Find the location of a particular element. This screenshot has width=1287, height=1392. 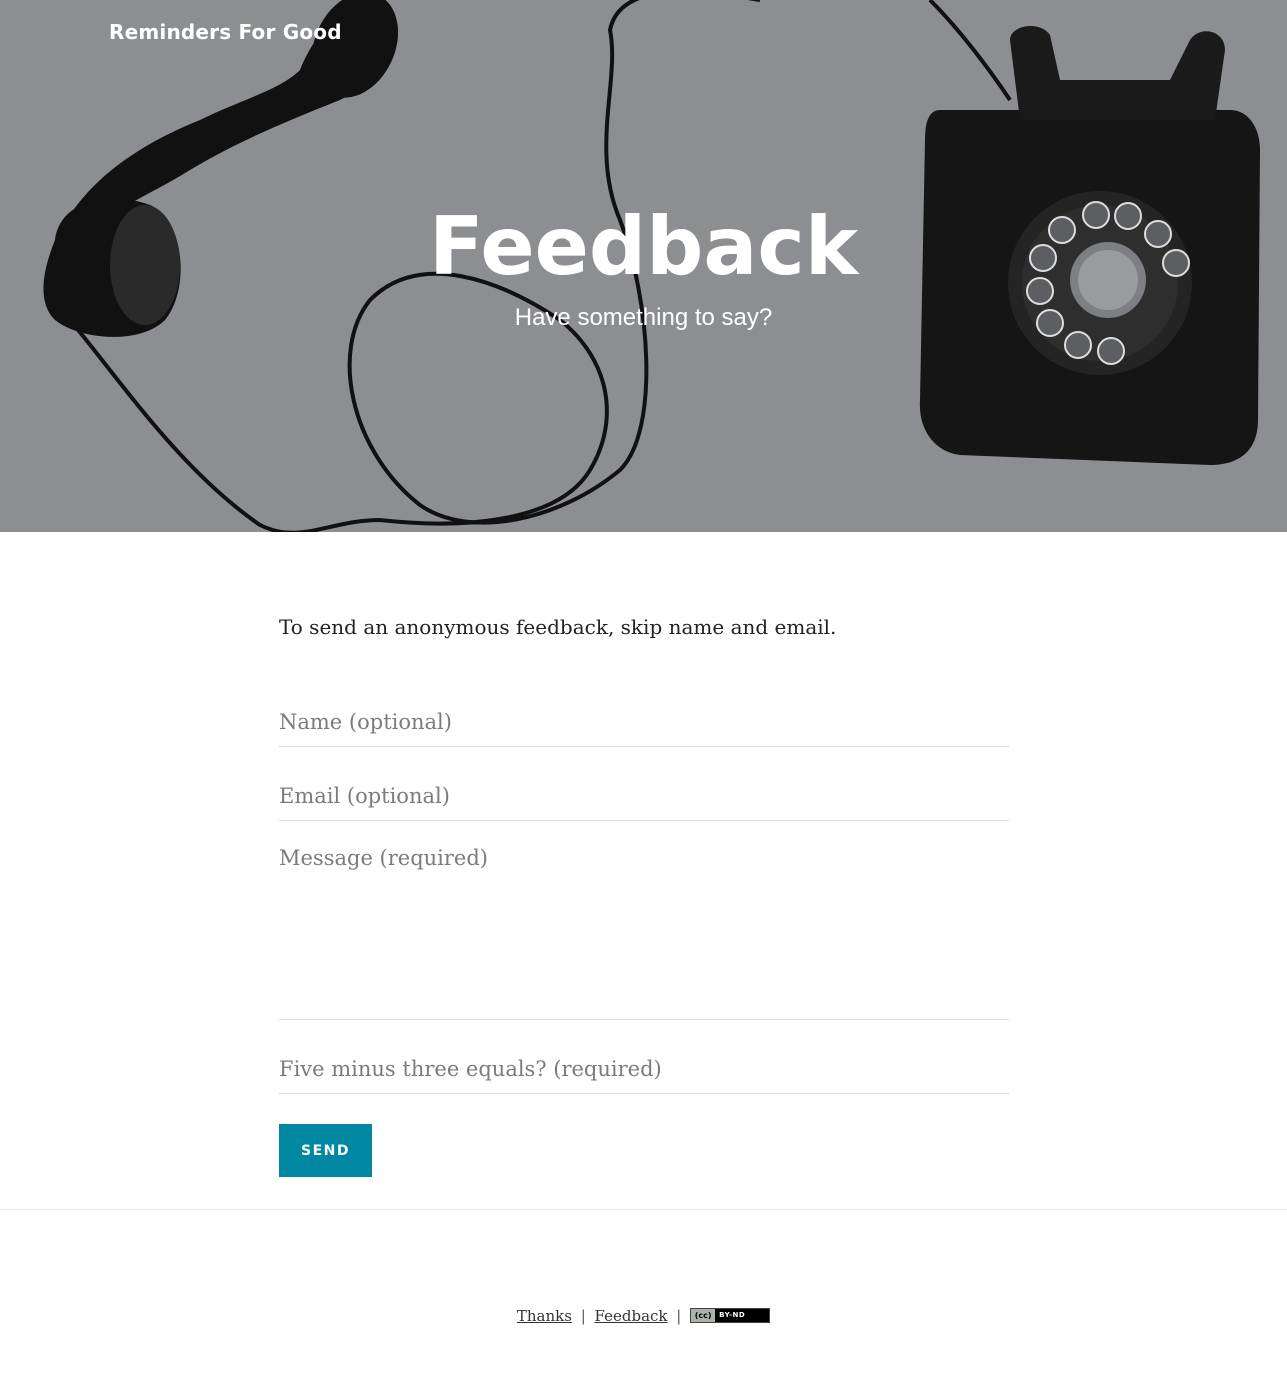

send-button: SEND is located at coordinates (325, 1150).